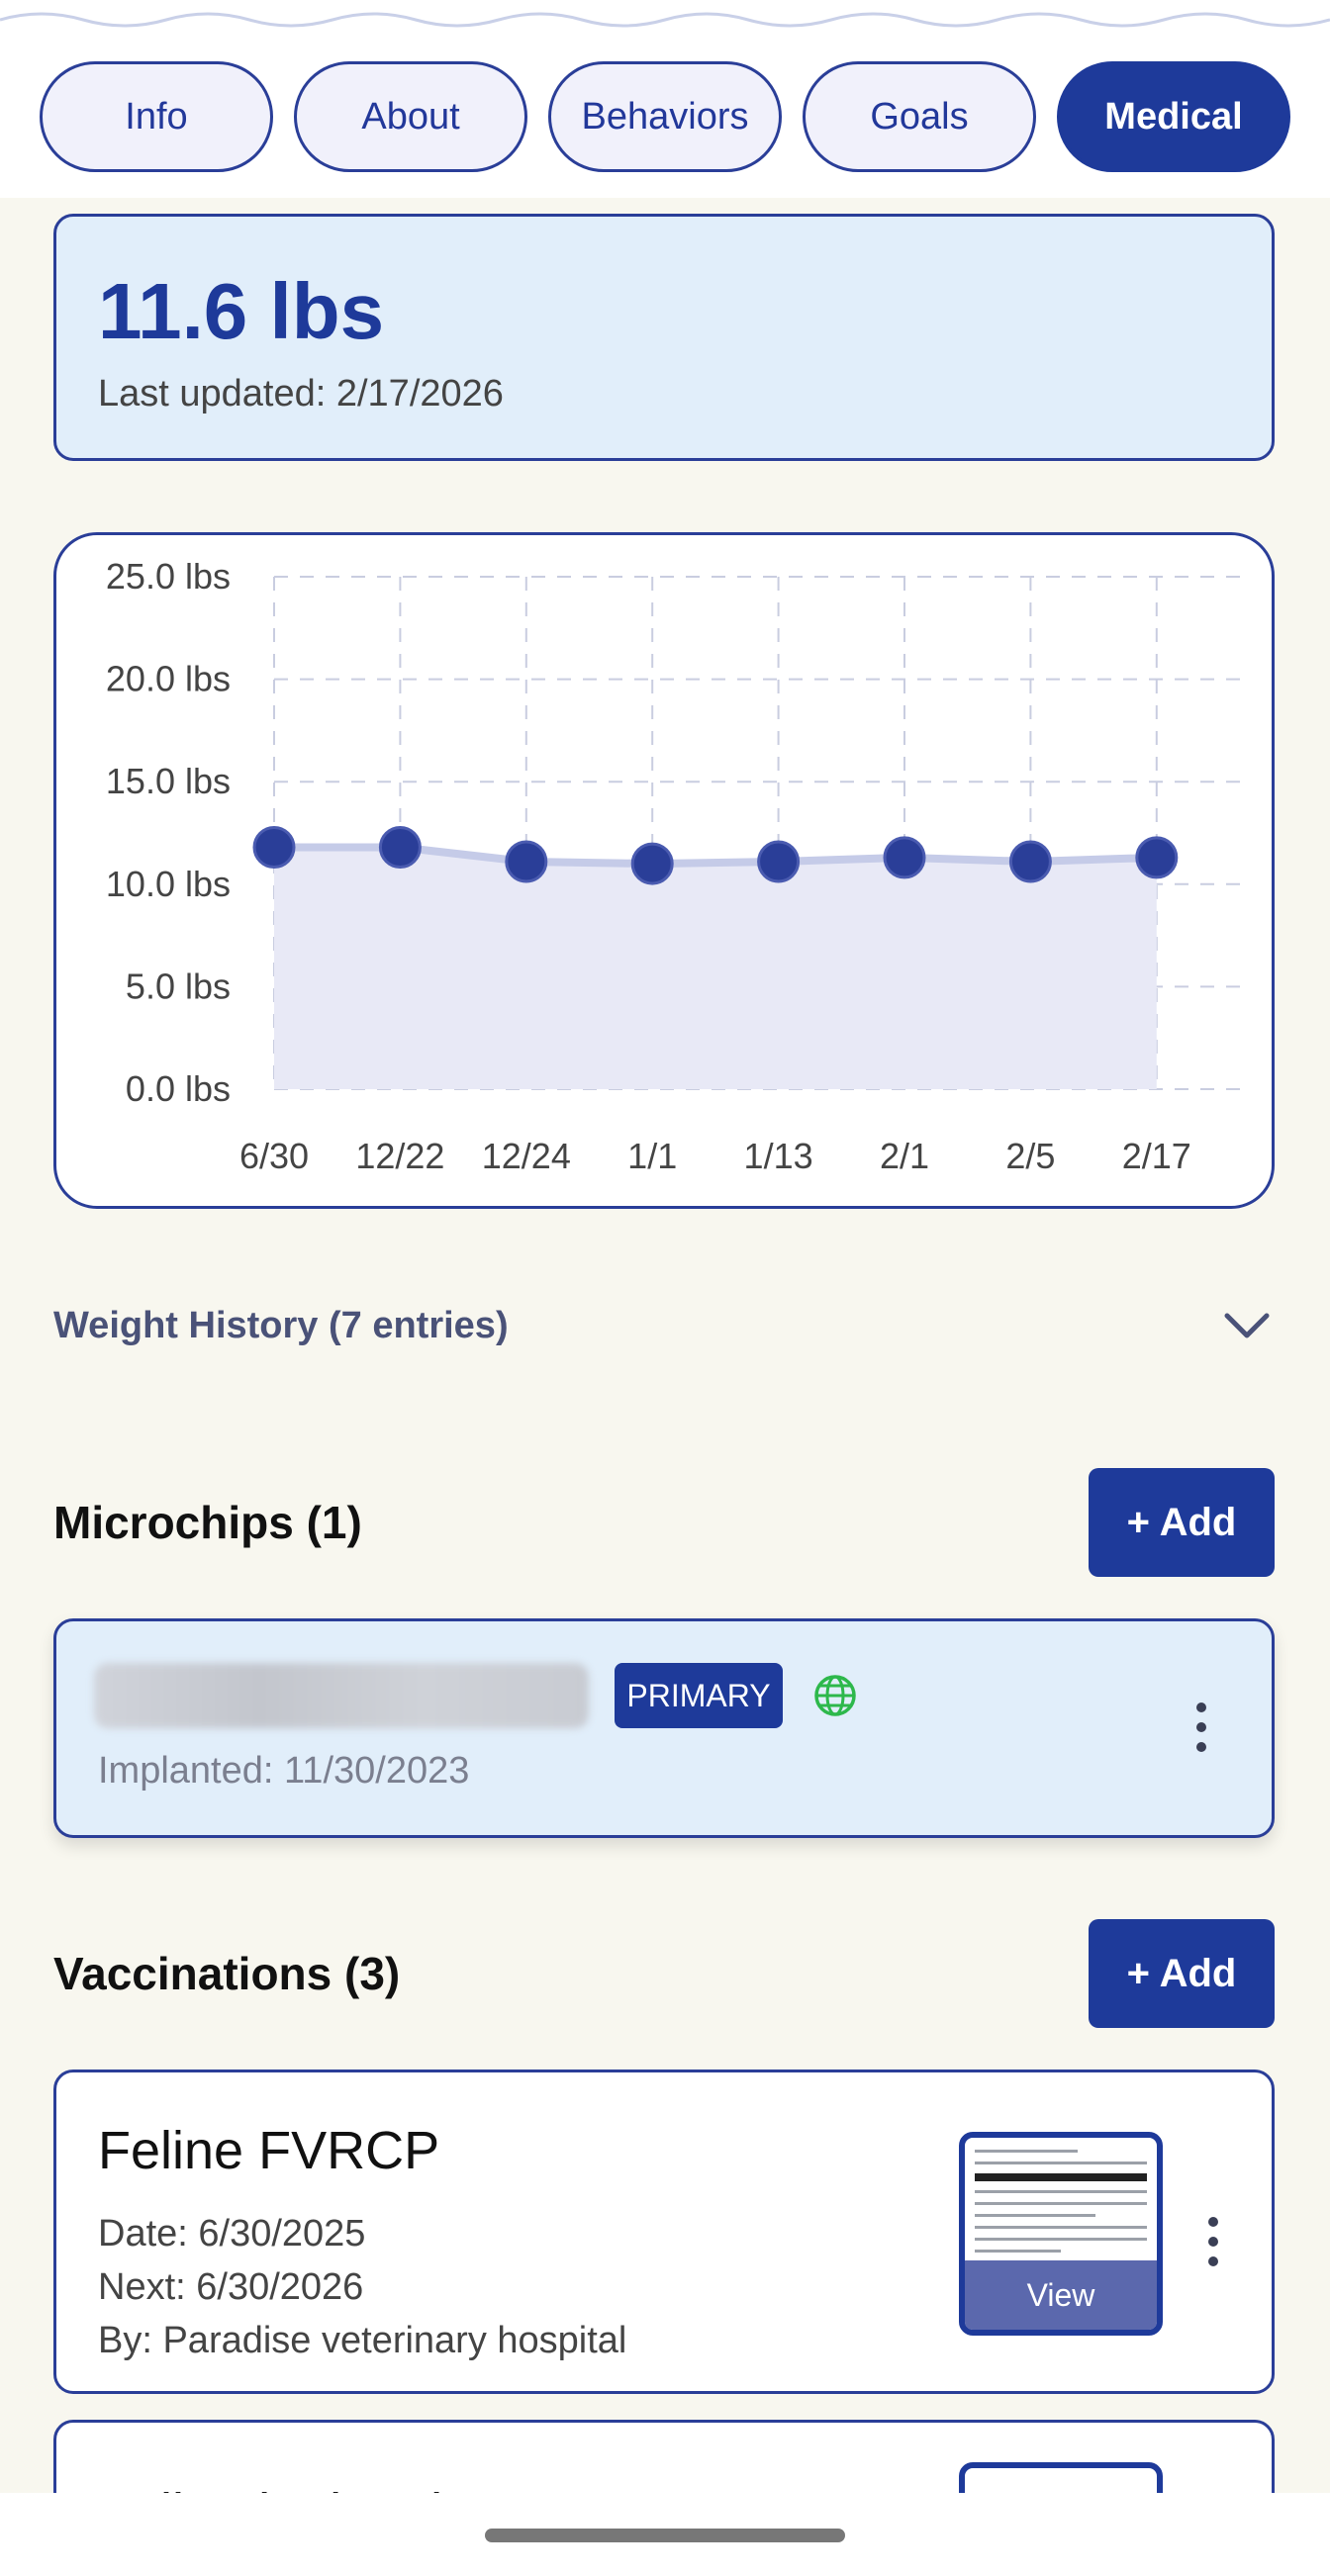  What do you see at coordinates (665, 20) in the screenshot?
I see `wave-decoration` at bounding box center [665, 20].